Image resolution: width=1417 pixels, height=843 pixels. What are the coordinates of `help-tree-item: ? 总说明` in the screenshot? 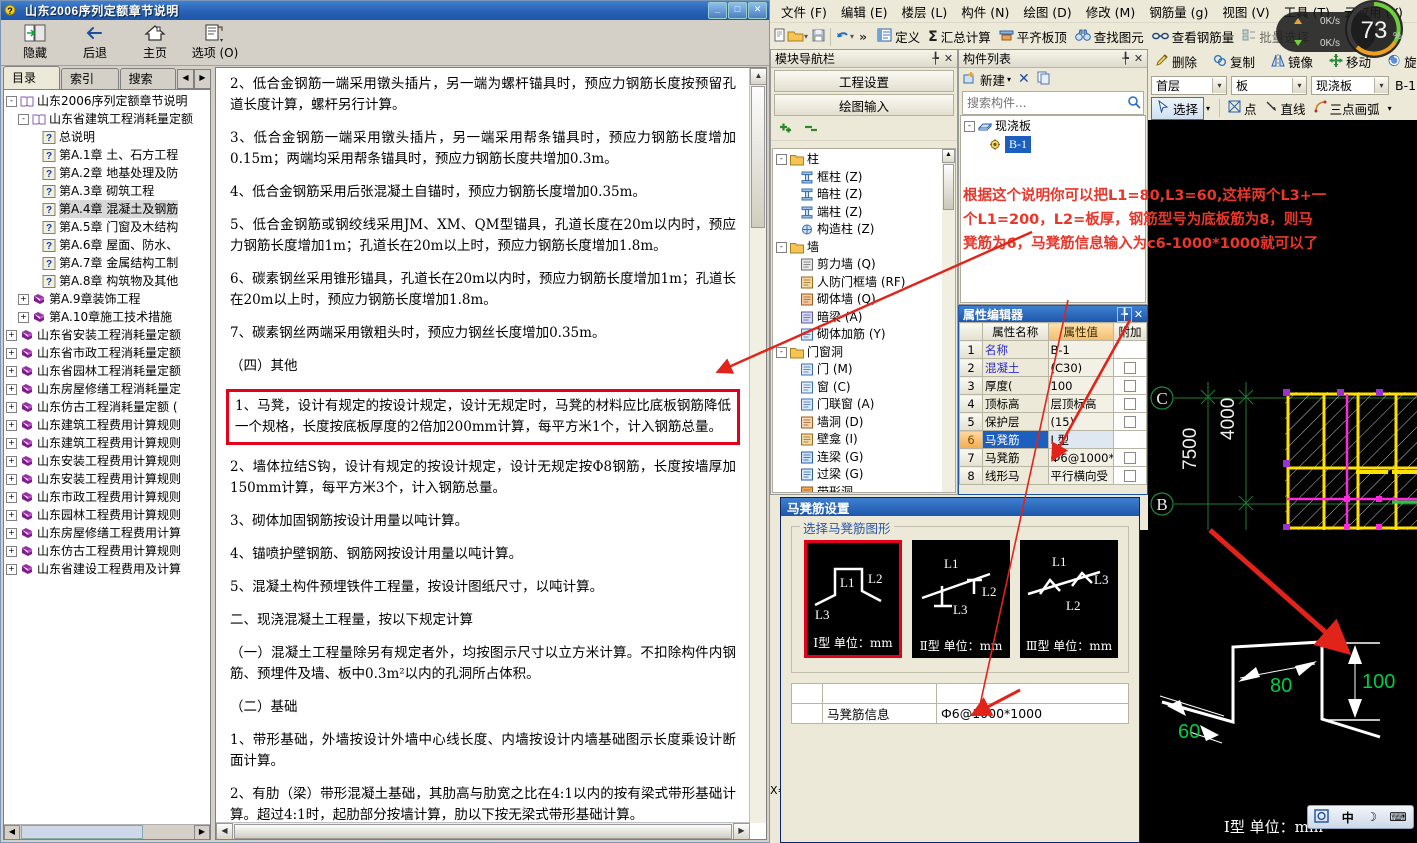 It's located at (108, 137).